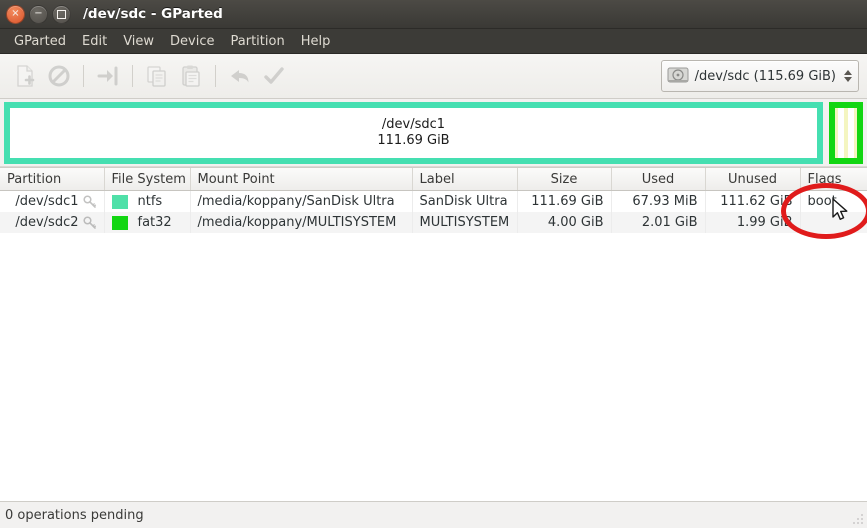 The width and height of the screenshot is (867, 528). I want to click on maximize-icon, so click(61, 14).